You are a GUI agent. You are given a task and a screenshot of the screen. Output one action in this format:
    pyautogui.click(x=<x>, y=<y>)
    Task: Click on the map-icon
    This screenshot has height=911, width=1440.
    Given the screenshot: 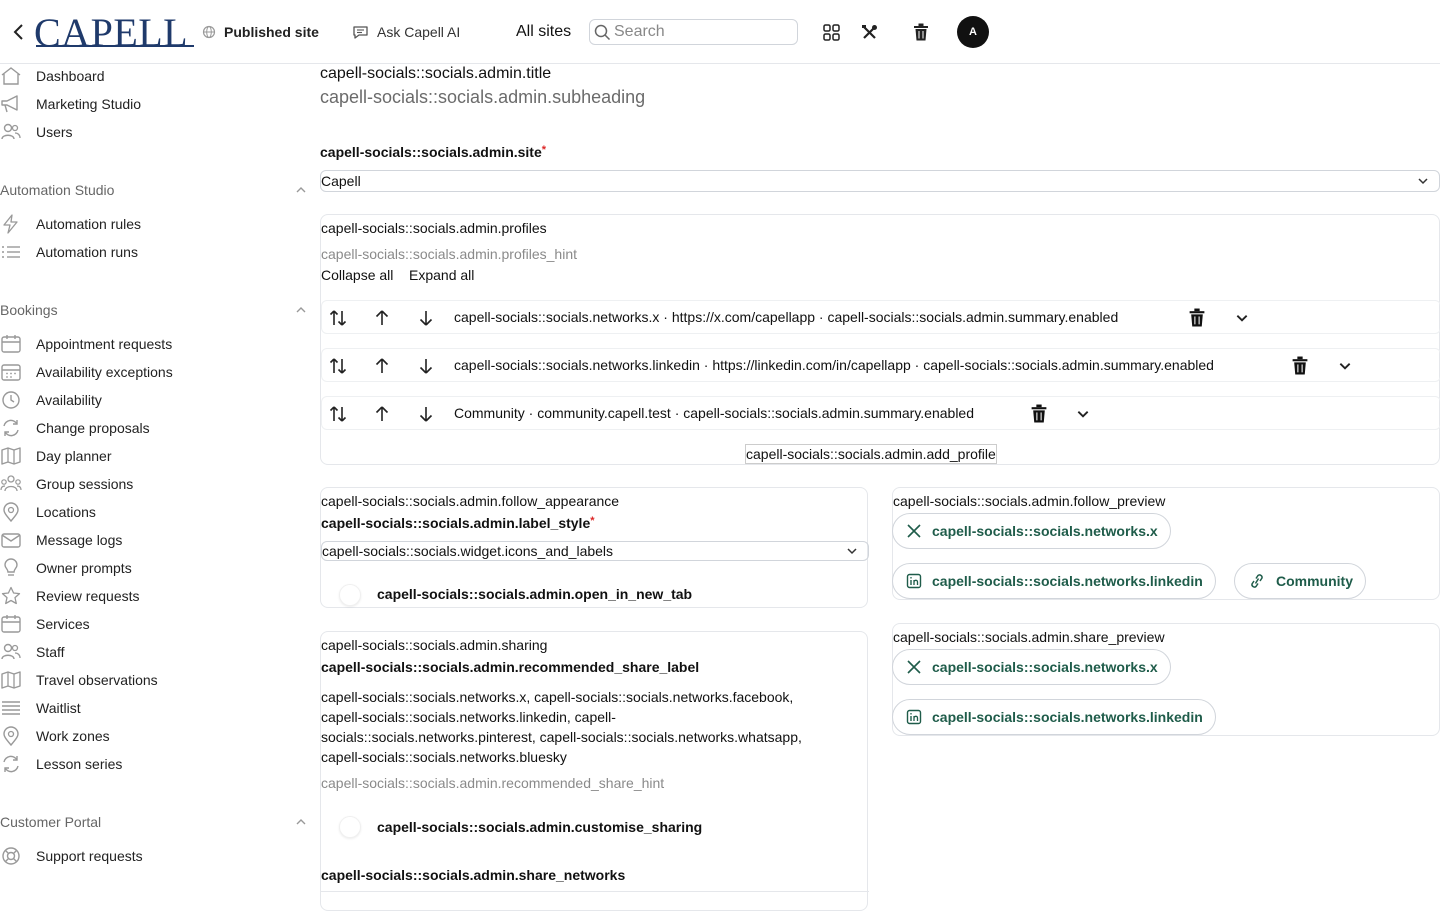 What is the action you would take?
    pyautogui.click(x=11, y=680)
    